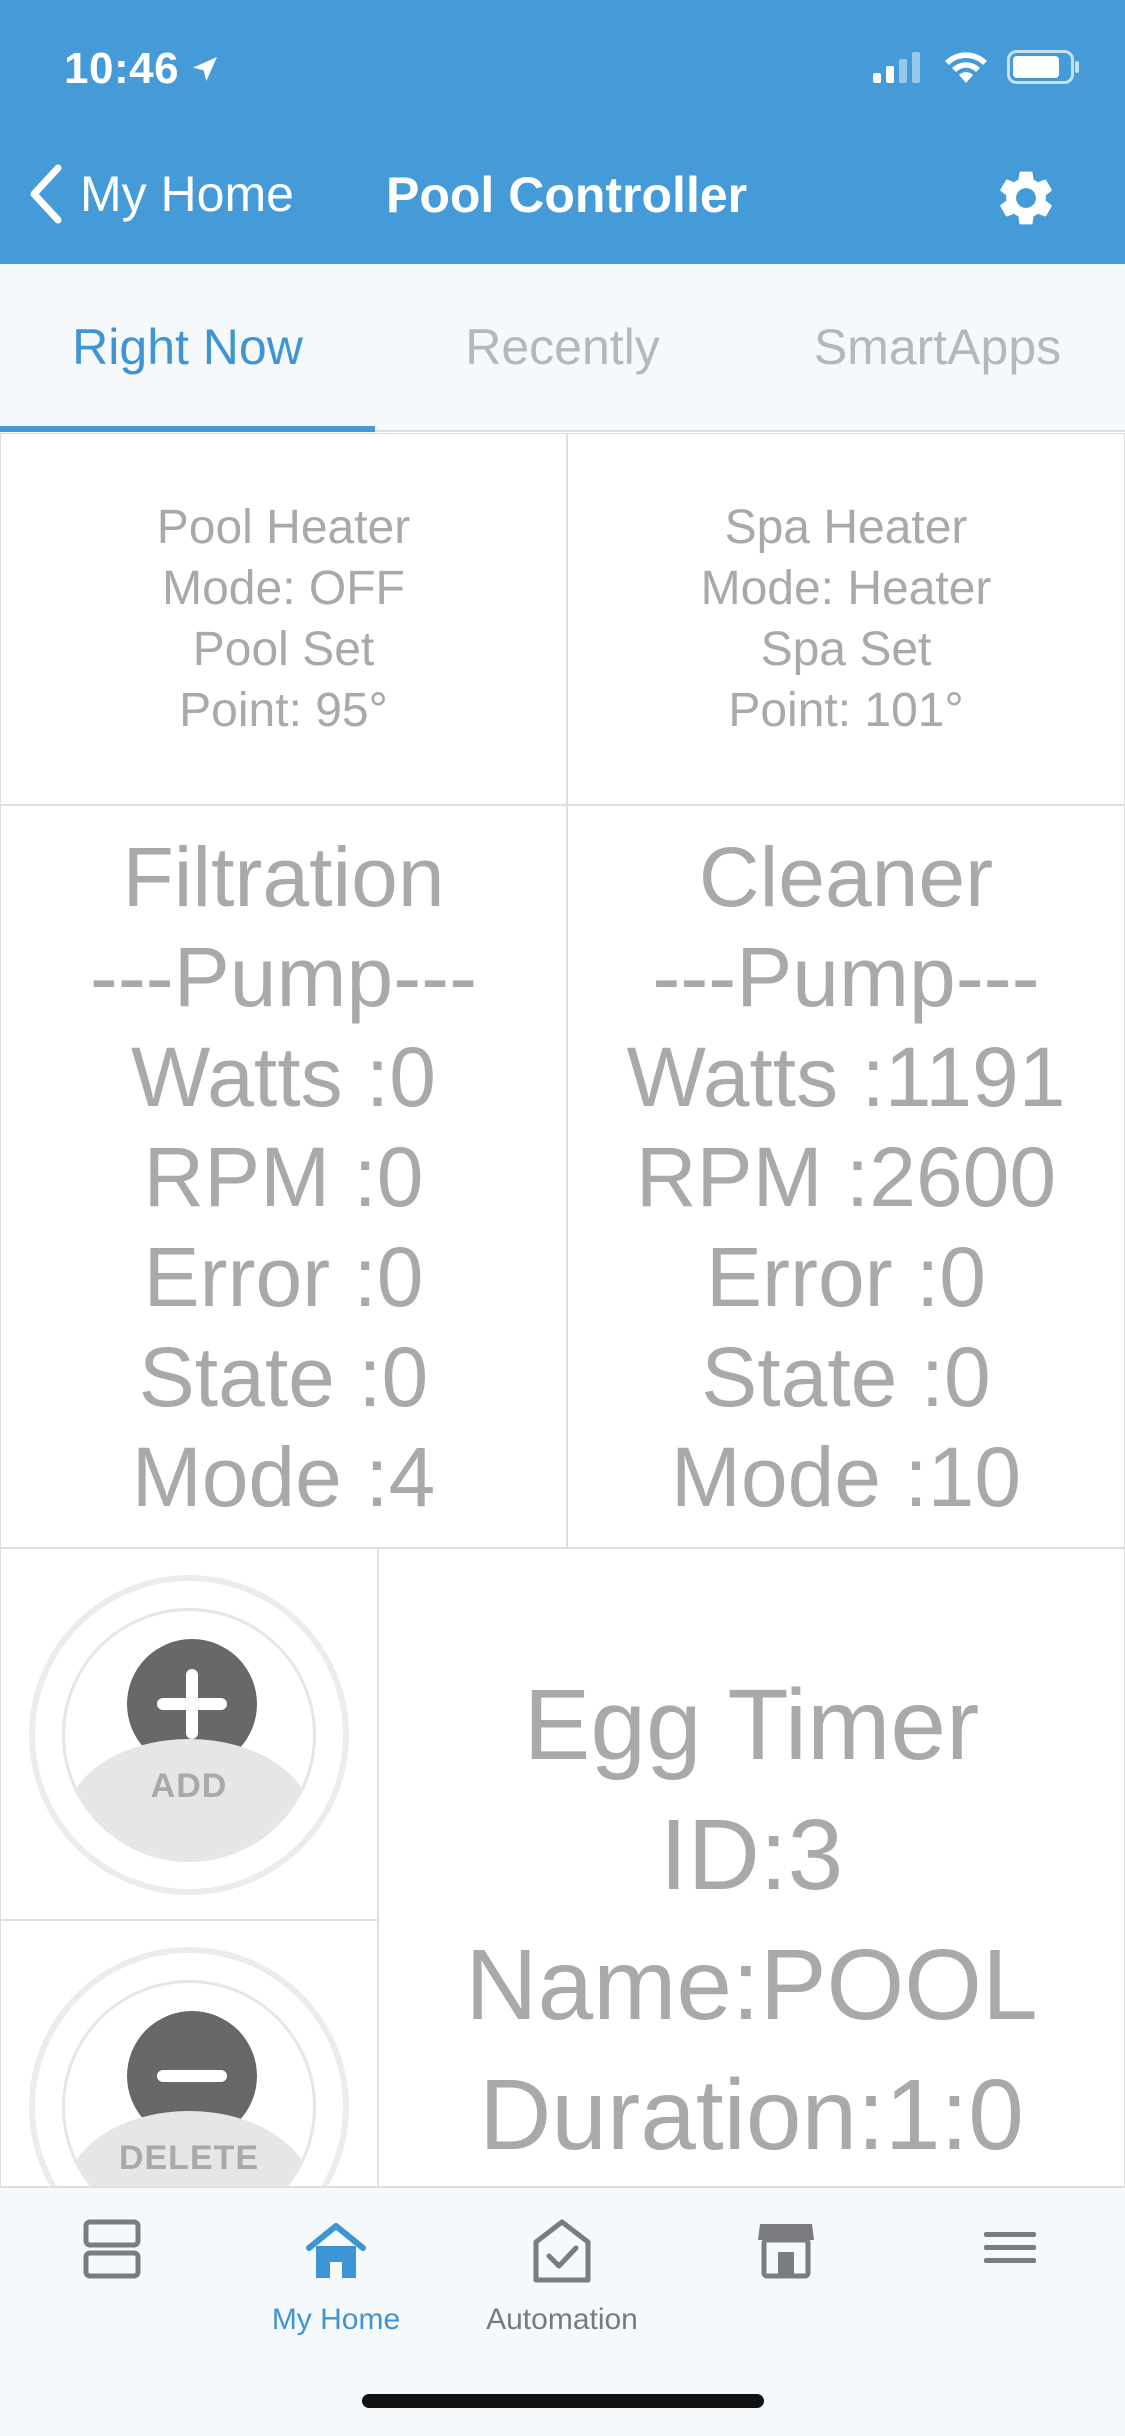  What do you see at coordinates (187, 194) in the screenshot?
I see `back-label: My Home` at bounding box center [187, 194].